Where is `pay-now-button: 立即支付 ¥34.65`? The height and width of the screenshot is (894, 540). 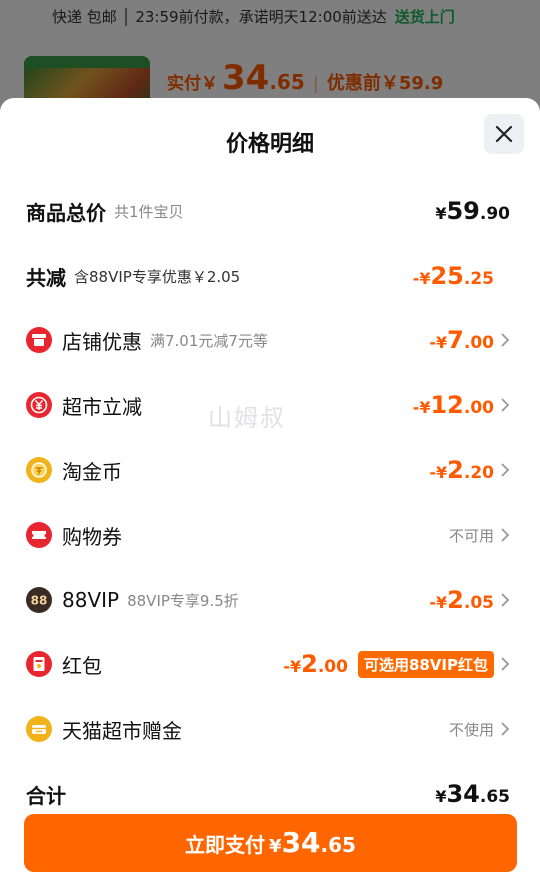 pay-now-button: 立即支付 ¥34.65 is located at coordinates (270, 843).